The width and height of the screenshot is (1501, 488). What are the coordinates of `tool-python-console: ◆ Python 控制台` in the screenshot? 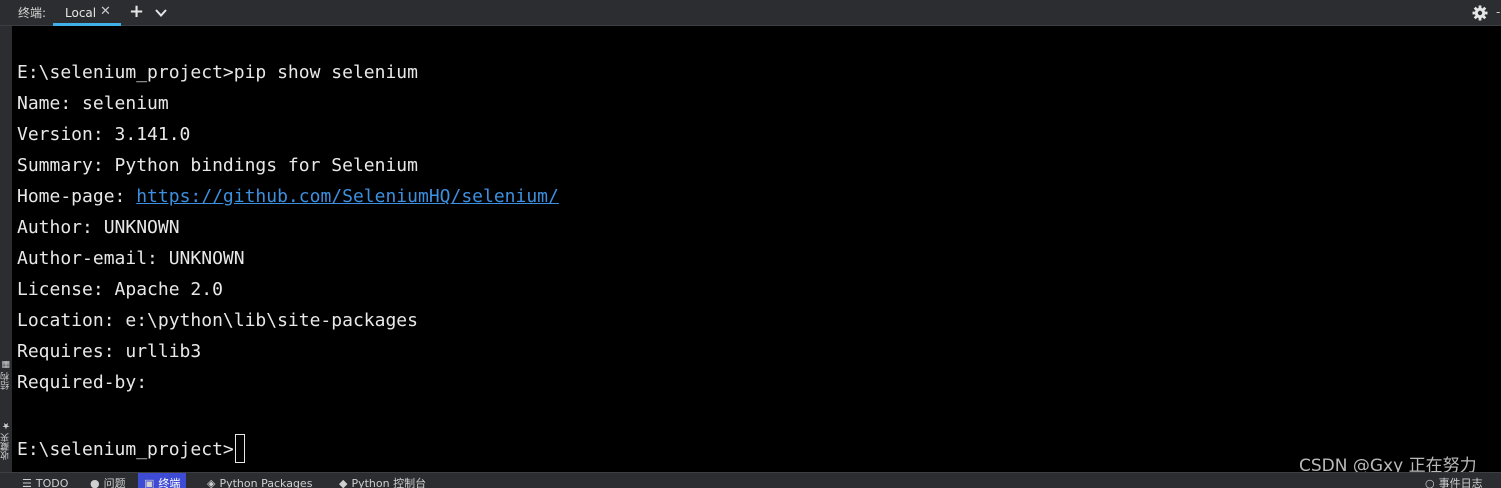 It's located at (382, 482).